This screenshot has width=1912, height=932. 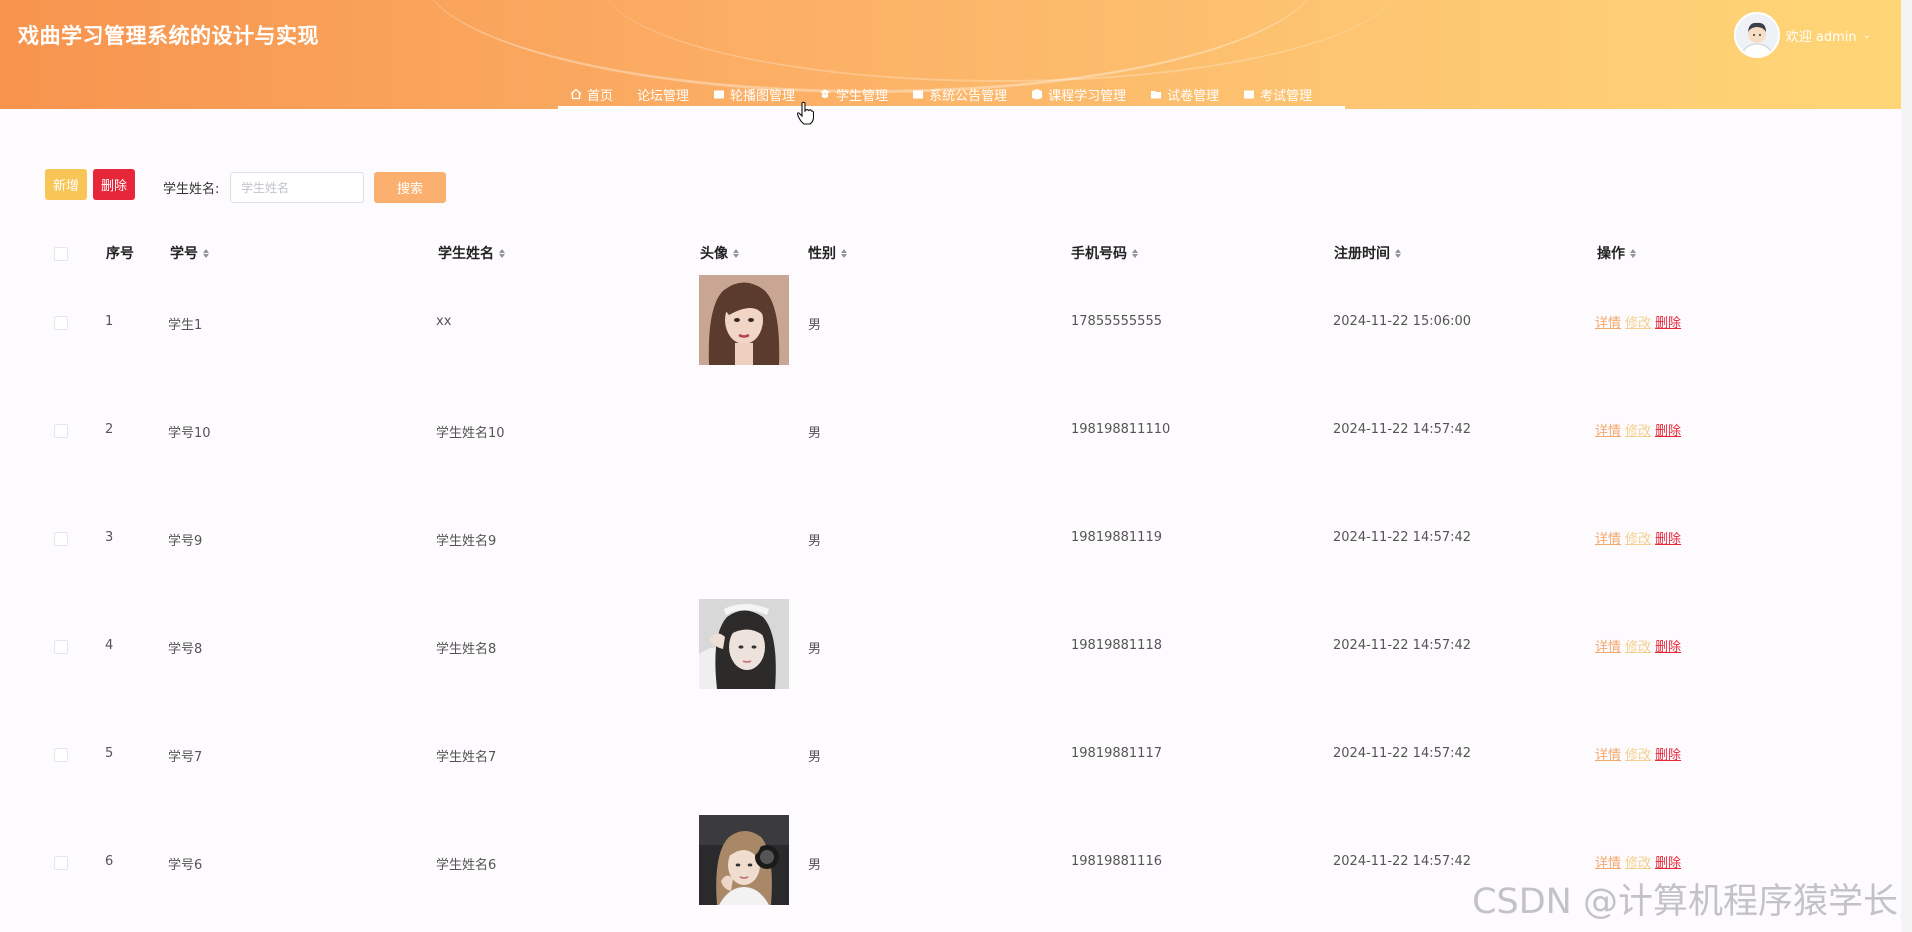 I want to click on column-label: 序号, so click(x=120, y=254).